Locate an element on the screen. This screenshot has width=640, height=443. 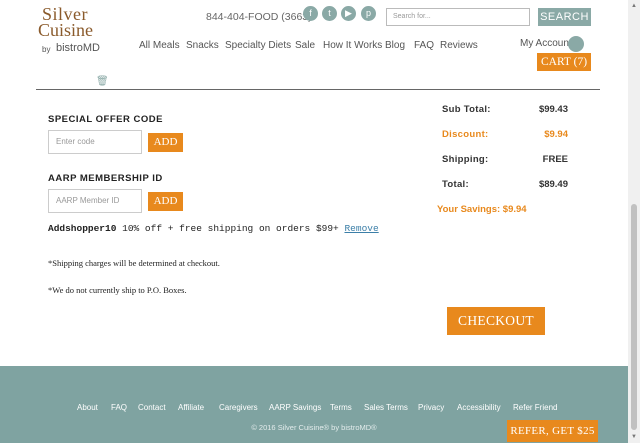
scroll-down-icon: ▼ is located at coordinates (634, 437).